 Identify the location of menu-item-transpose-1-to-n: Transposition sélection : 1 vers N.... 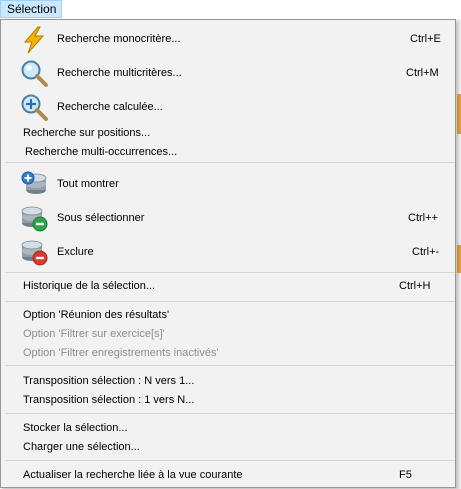
(228, 401).